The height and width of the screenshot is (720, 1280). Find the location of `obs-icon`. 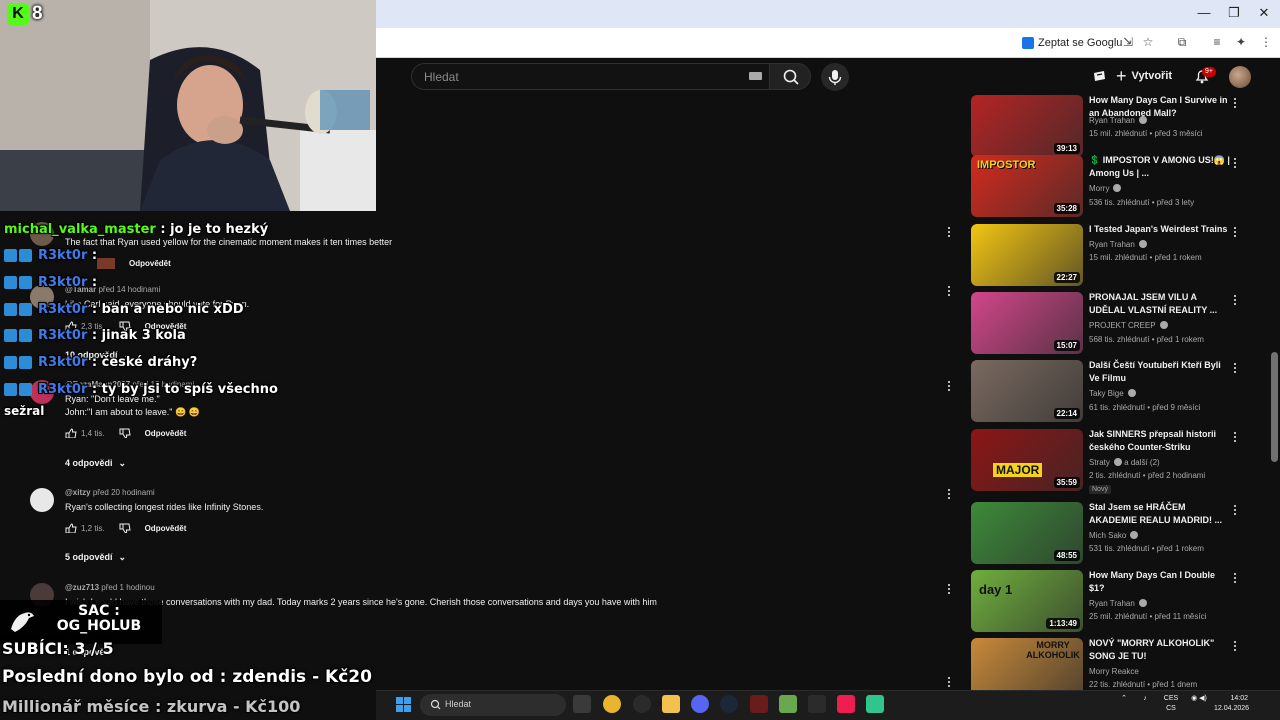

obs-icon is located at coordinates (759, 704).